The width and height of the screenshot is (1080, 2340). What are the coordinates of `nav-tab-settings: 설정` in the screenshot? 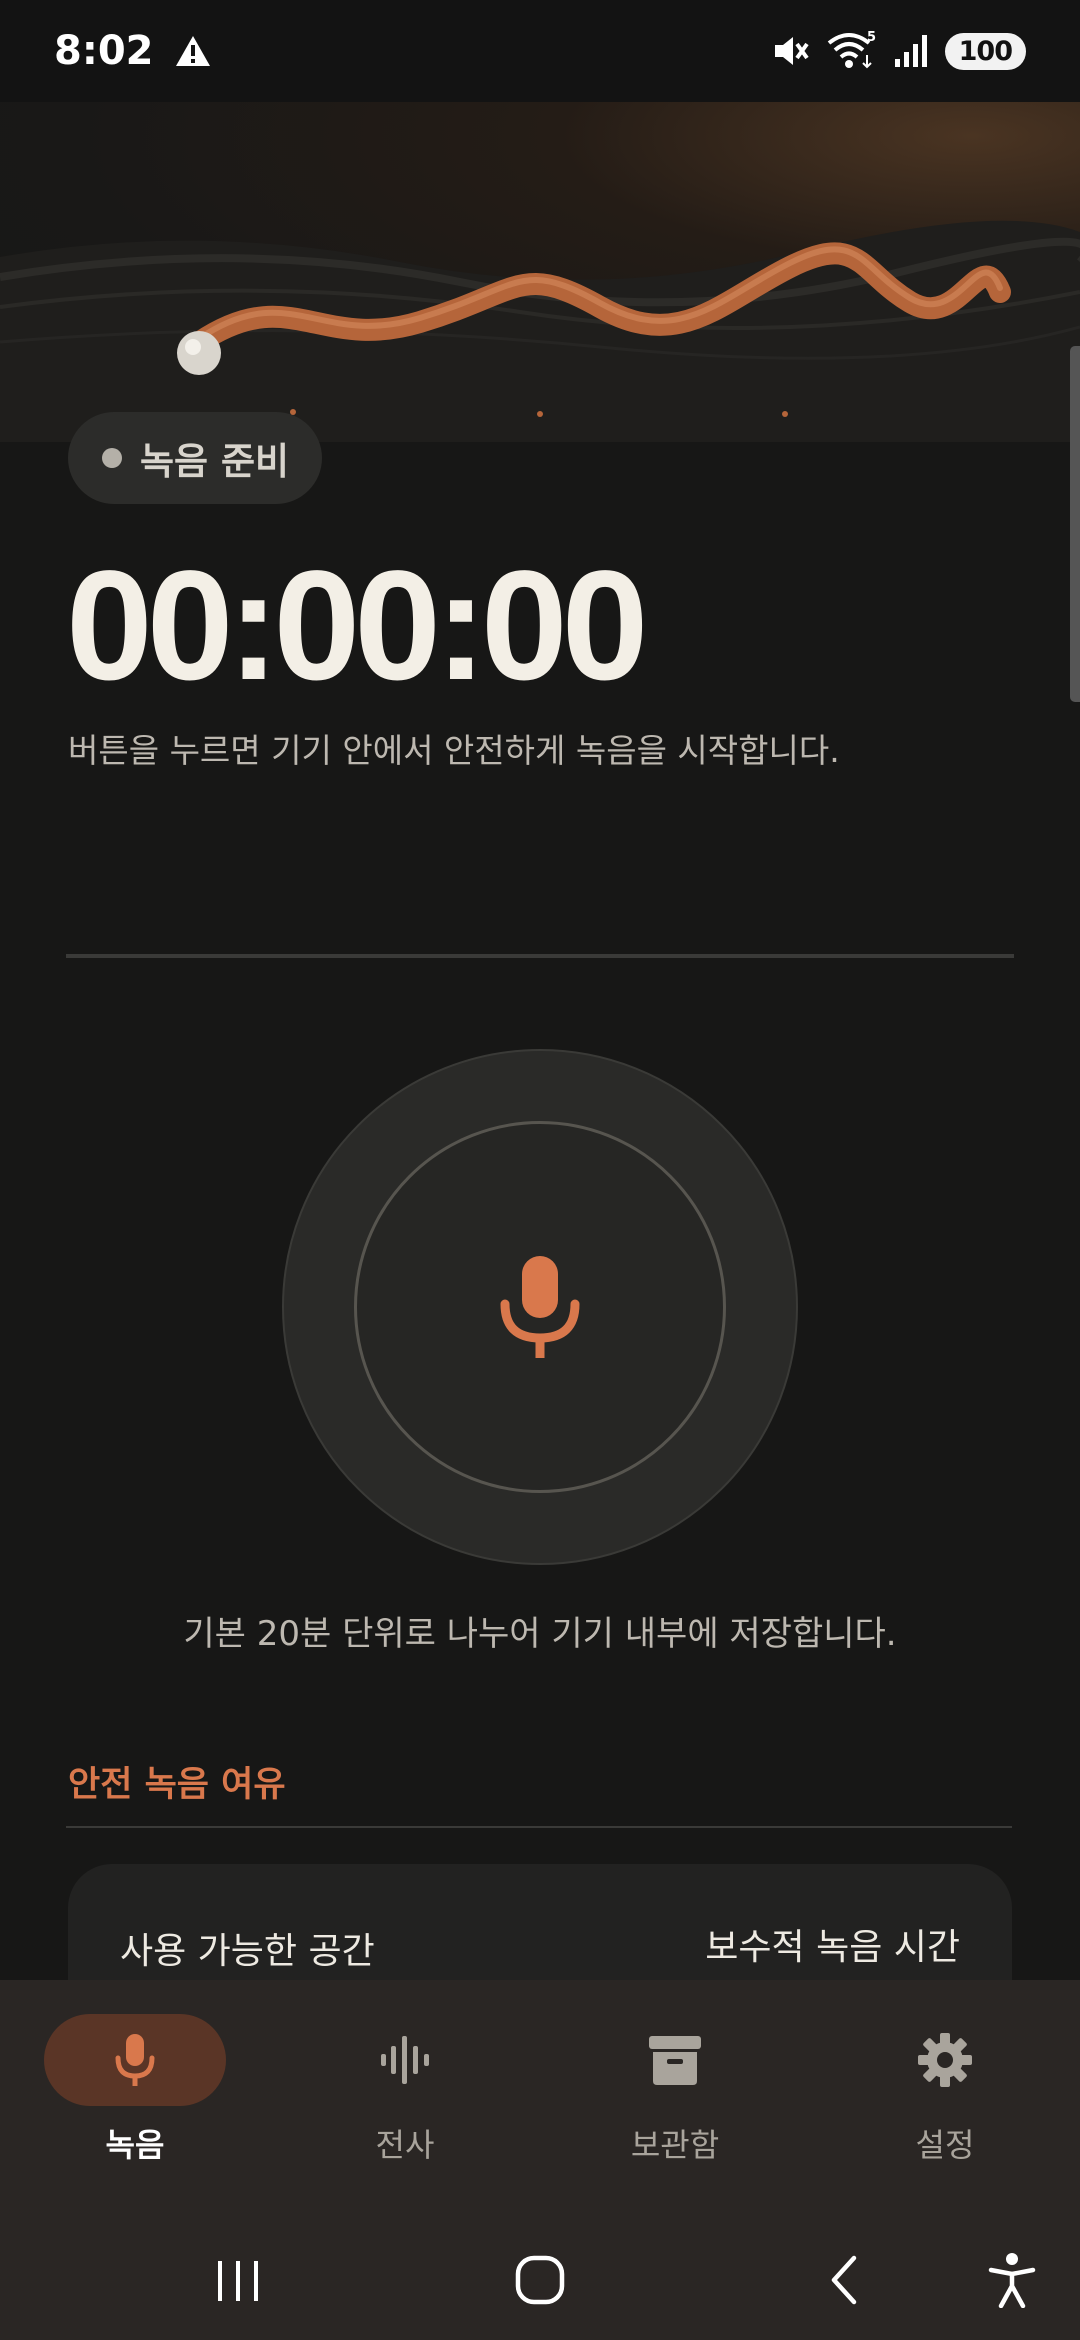 It's located at (945, 2100).